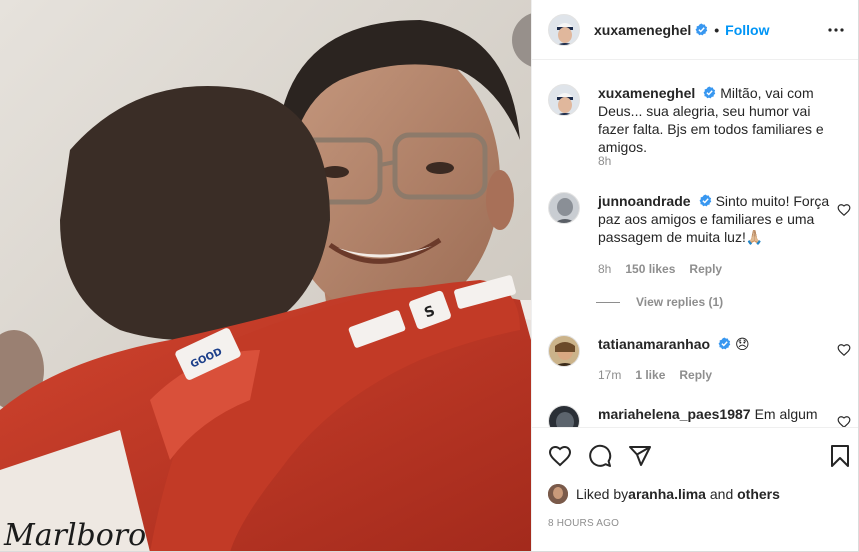  Describe the element at coordinates (836, 30) in the screenshot. I see `more-options-icon` at that location.